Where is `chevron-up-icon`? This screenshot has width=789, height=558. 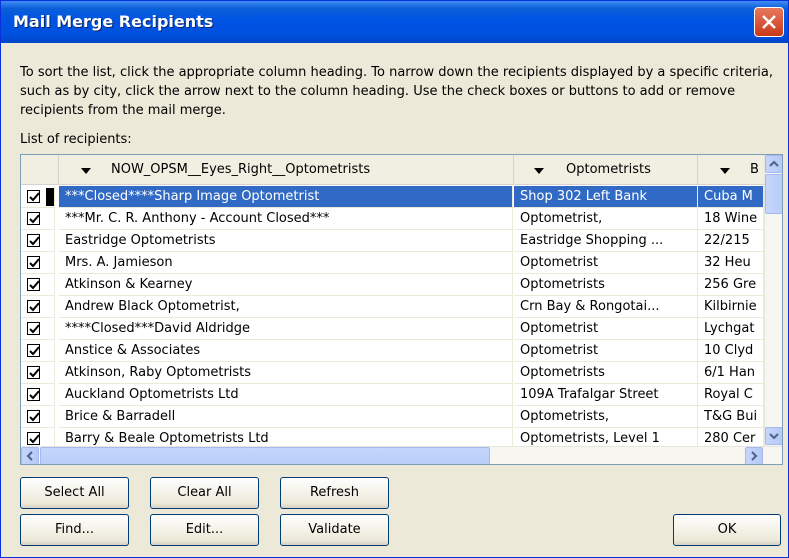 chevron-up-icon is located at coordinates (774, 163).